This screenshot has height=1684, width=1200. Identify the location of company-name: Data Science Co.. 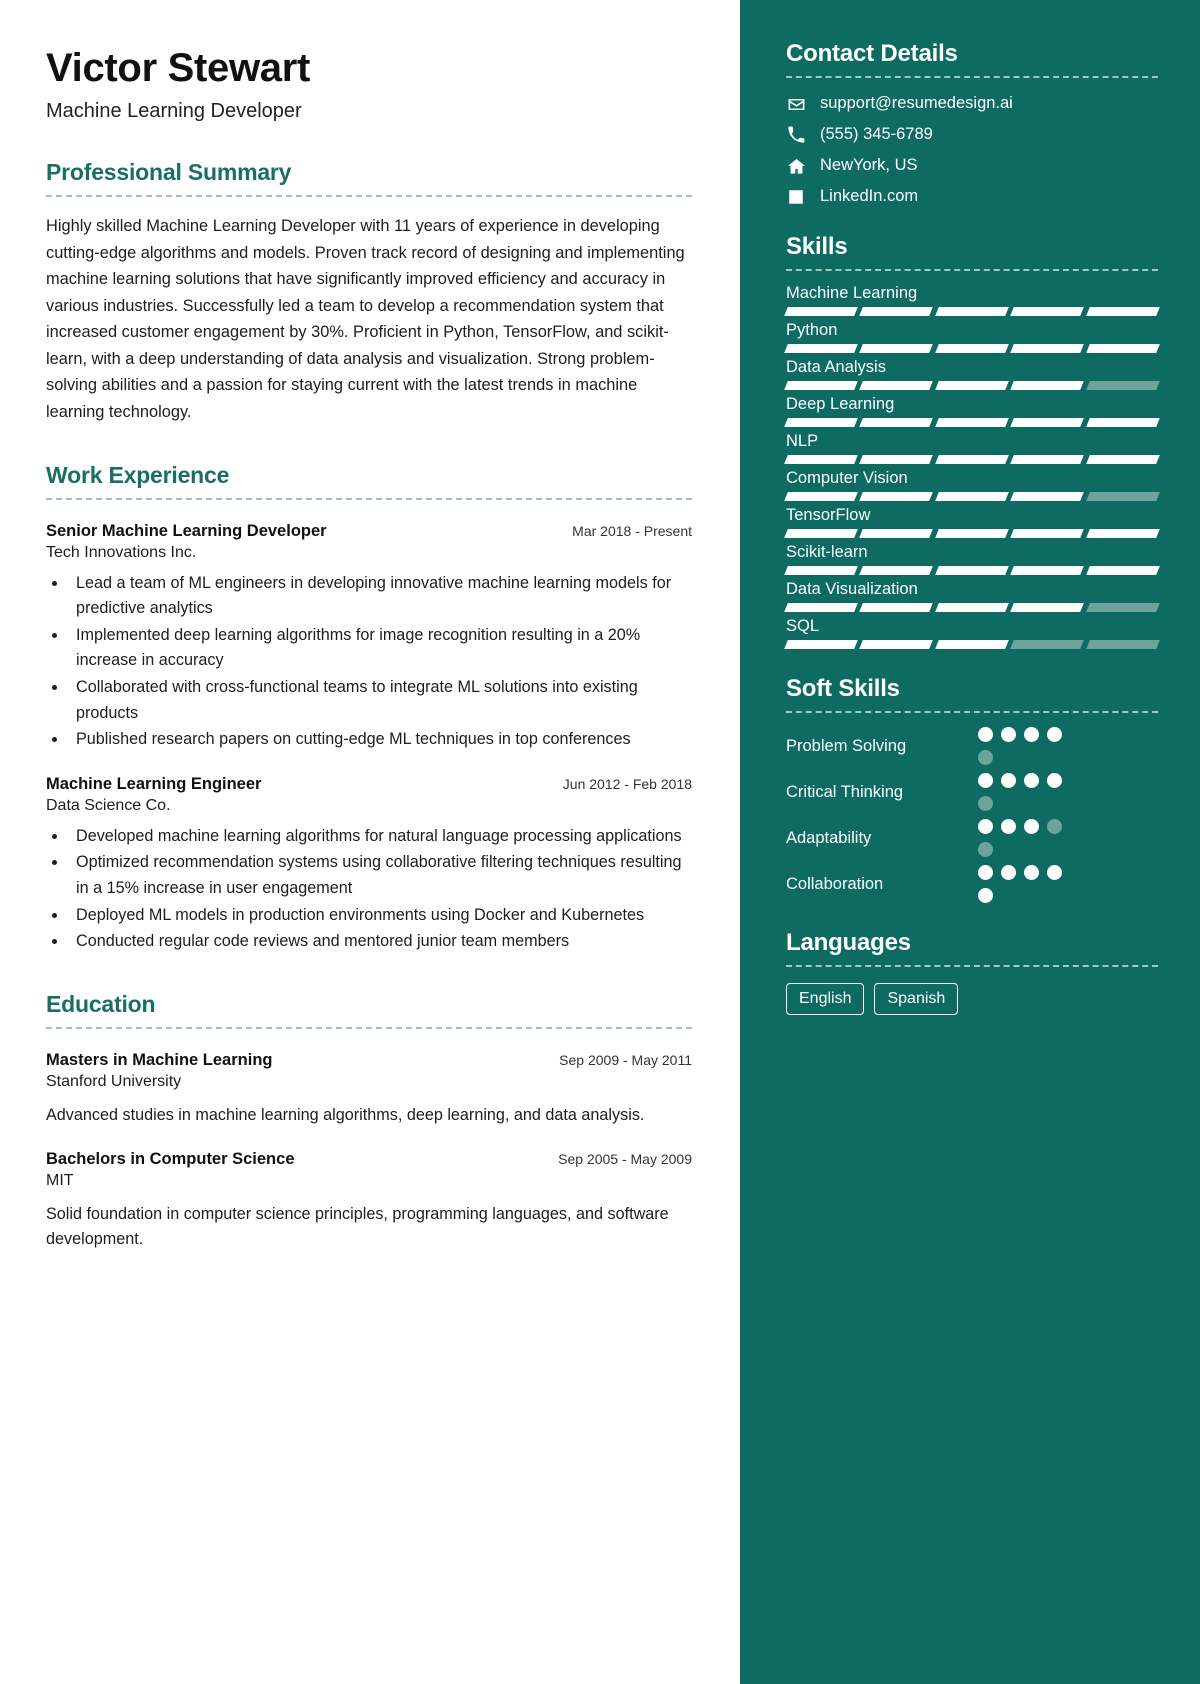
(108, 805).